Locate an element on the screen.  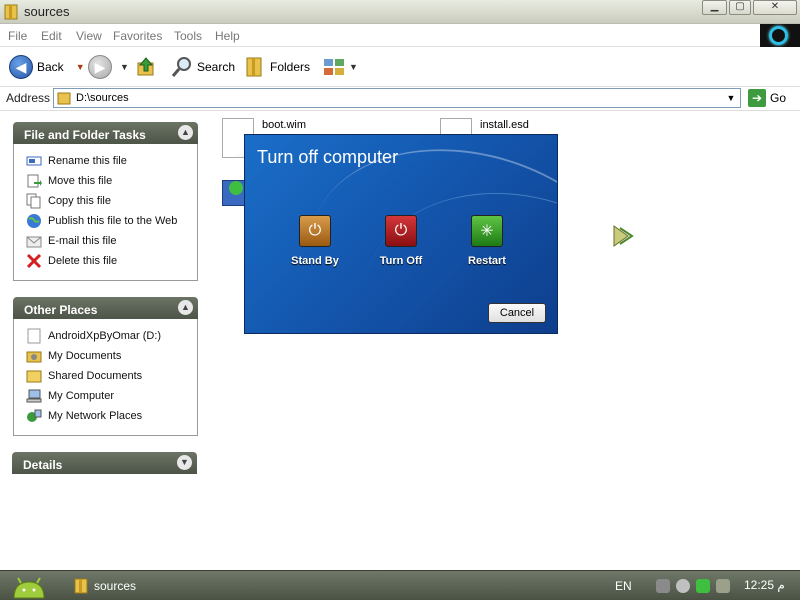
menu-file: File is located at coordinates (17, 36).